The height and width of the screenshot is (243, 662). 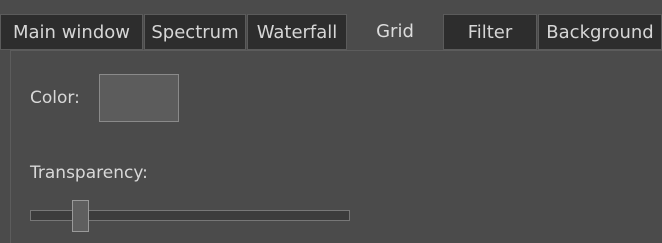 What do you see at coordinates (600, 32) in the screenshot?
I see `tab-background: Background` at bounding box center [600, 32].